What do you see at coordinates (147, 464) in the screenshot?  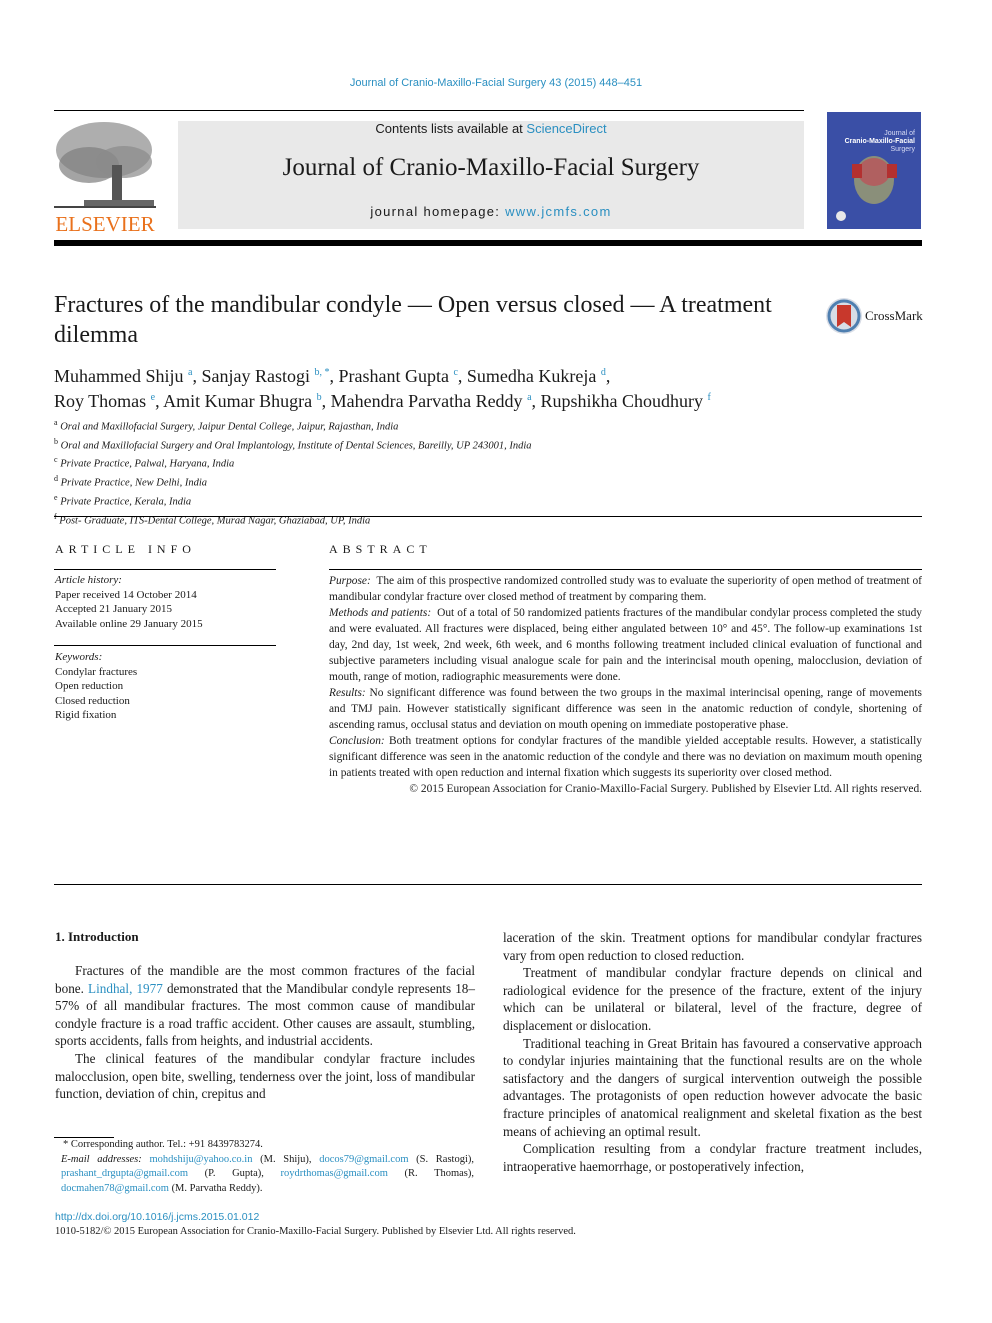 I see `affiliation-text: Private Practice, Palwal, Haryana, India` at bounding box center [147, 464].